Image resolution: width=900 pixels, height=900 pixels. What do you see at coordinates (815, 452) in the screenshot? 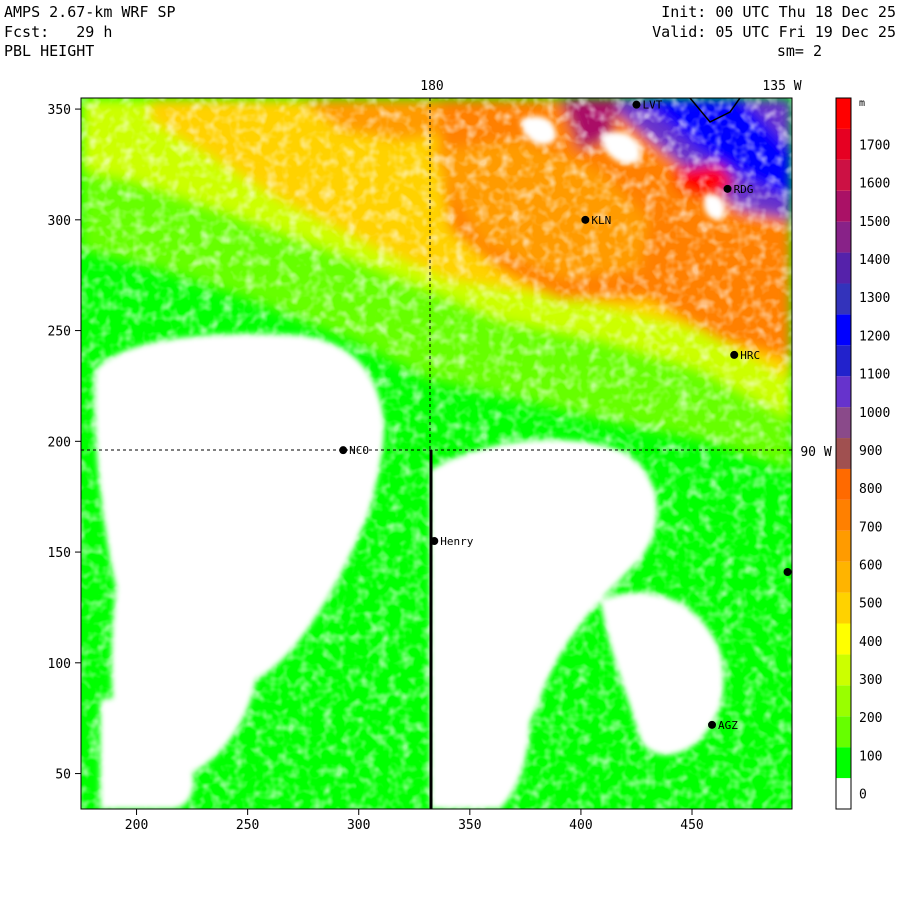
I see `meridian-90w-label: 90 W` at bounding box center [815, 452].